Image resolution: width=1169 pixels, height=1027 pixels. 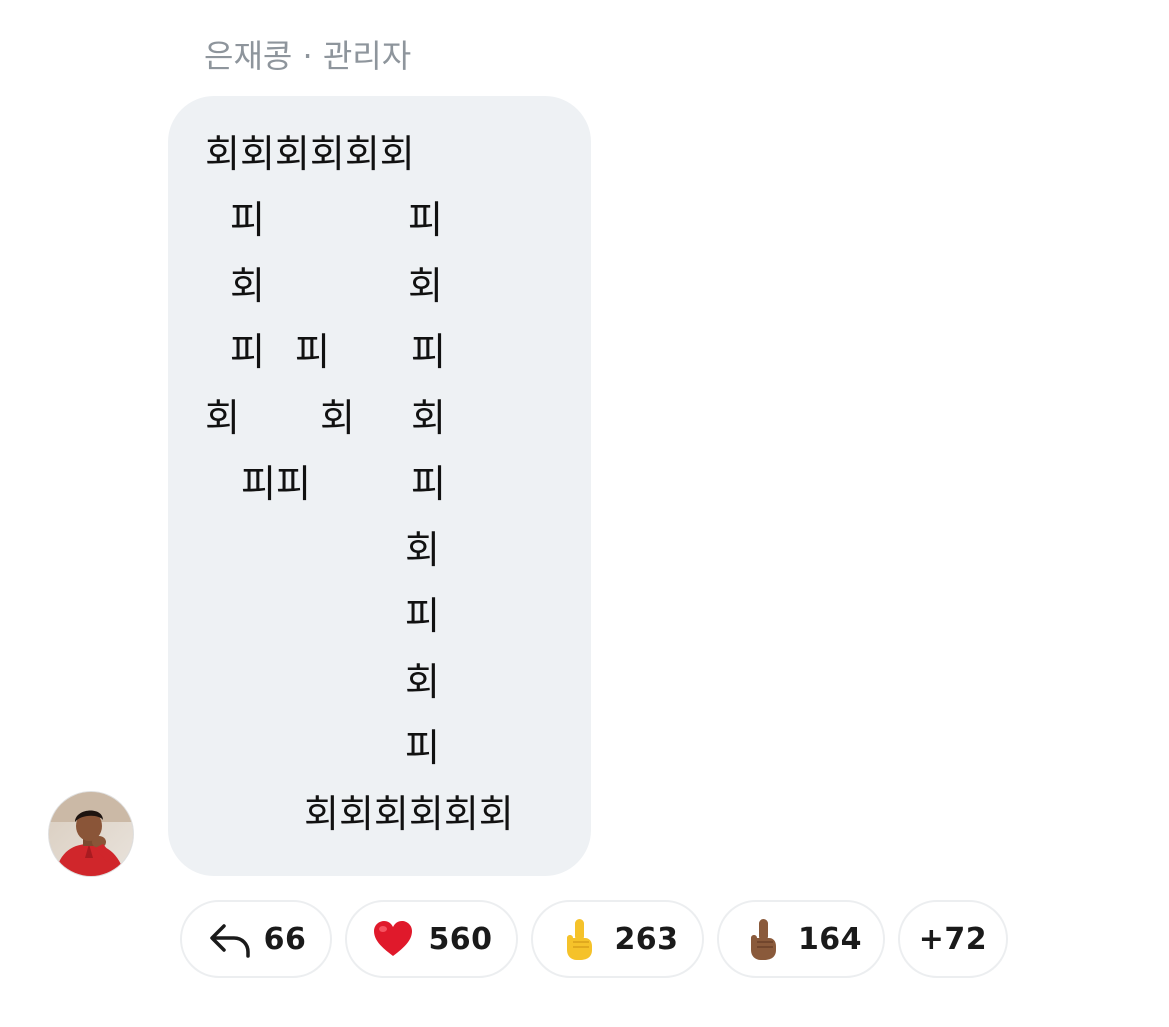 What do you see at coordinates (460, 939) in the screenshot?
I see `heart-count: 560` at bounding box center [460, 939].